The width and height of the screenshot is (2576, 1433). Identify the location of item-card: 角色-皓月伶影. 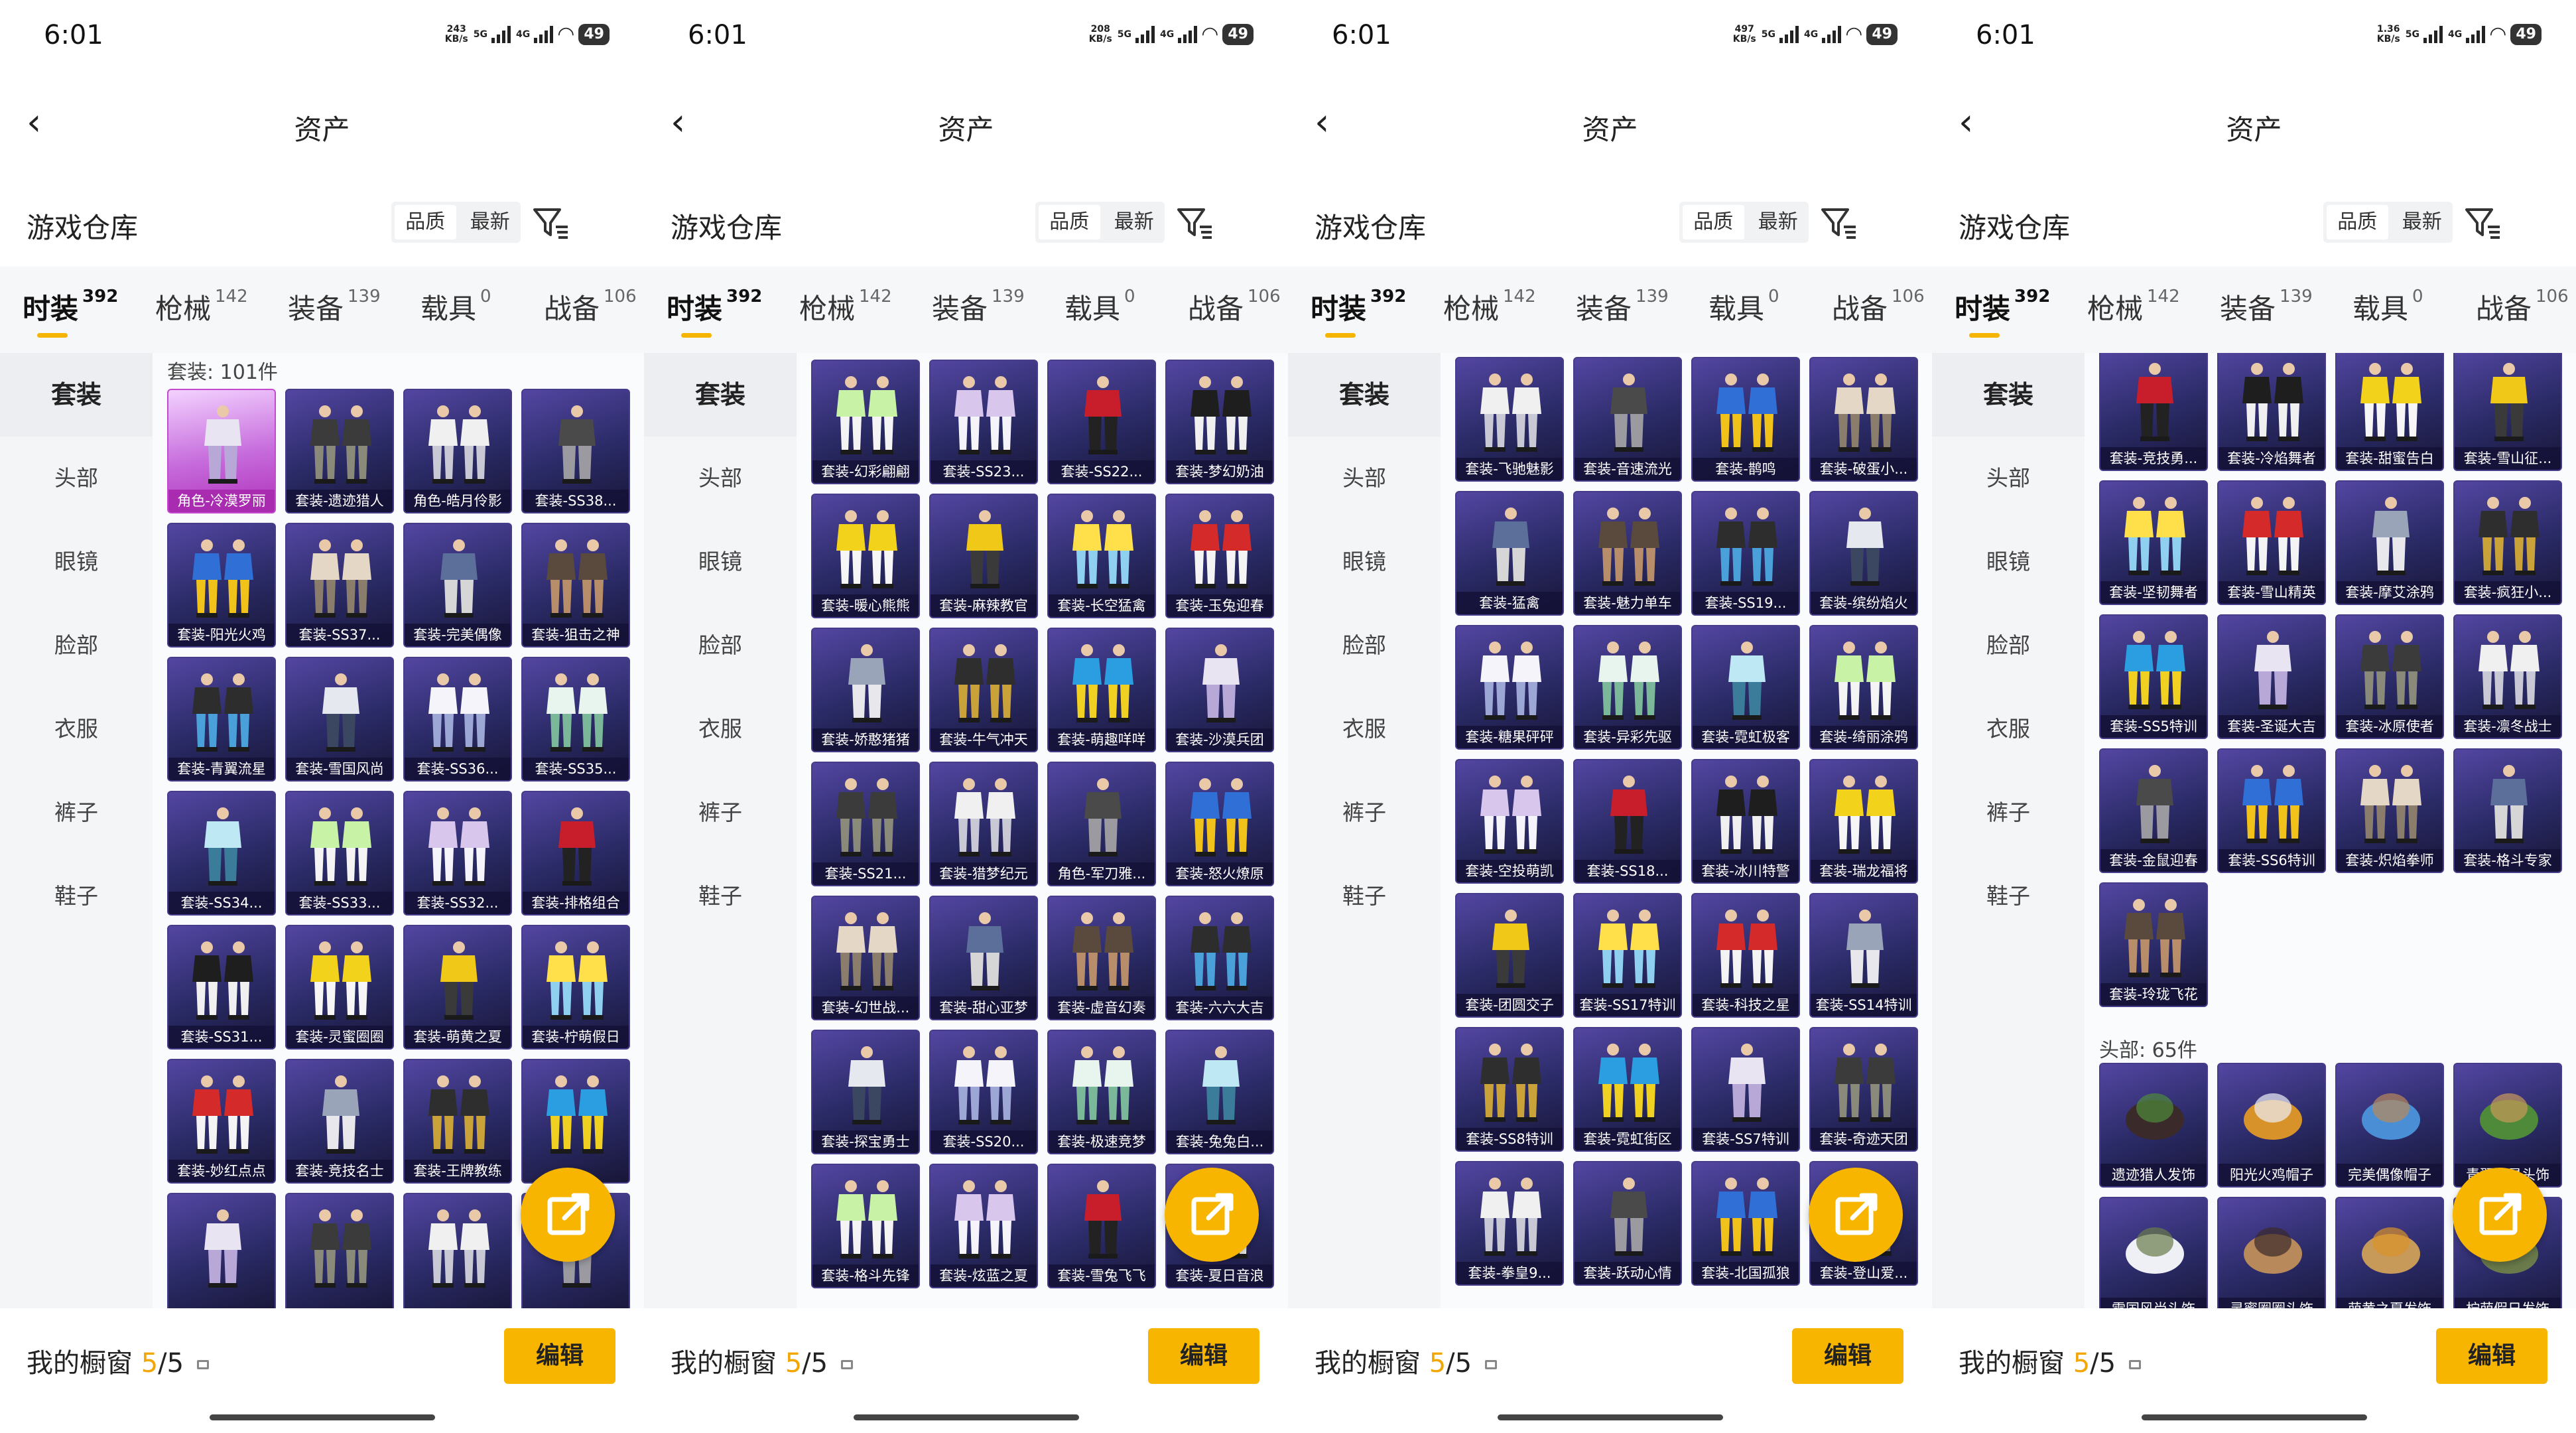
(458, 451).